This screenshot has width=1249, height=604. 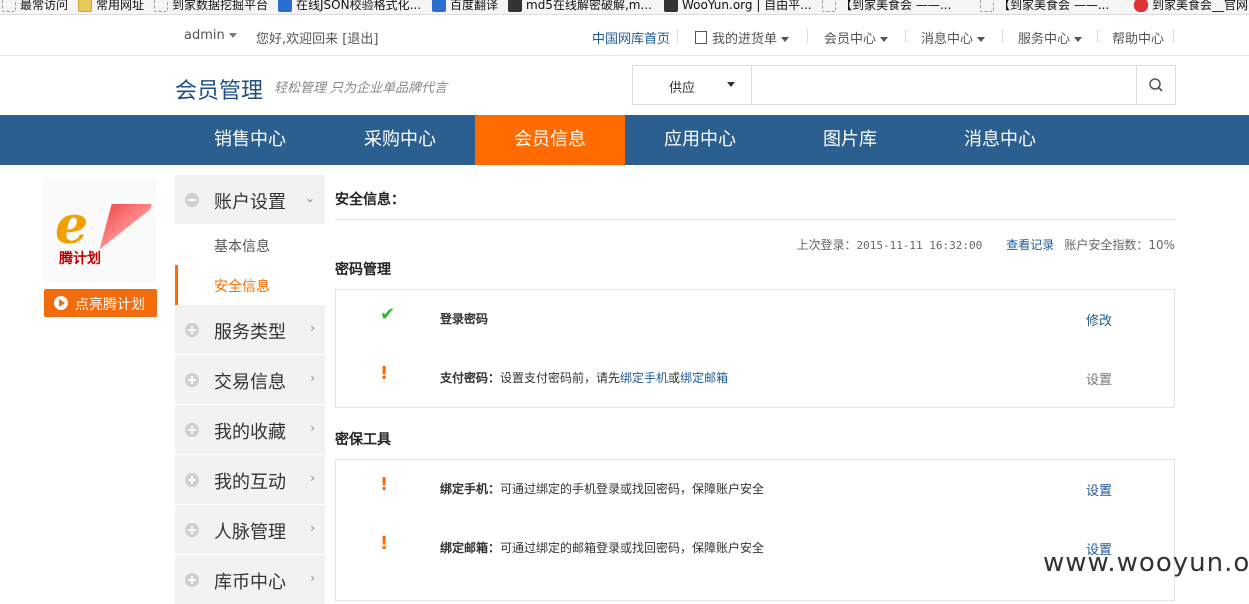 I want to click on site-header: 会员管理 轻松管理 只为企业单品牌代言 供应, so click(x=624, y=85).